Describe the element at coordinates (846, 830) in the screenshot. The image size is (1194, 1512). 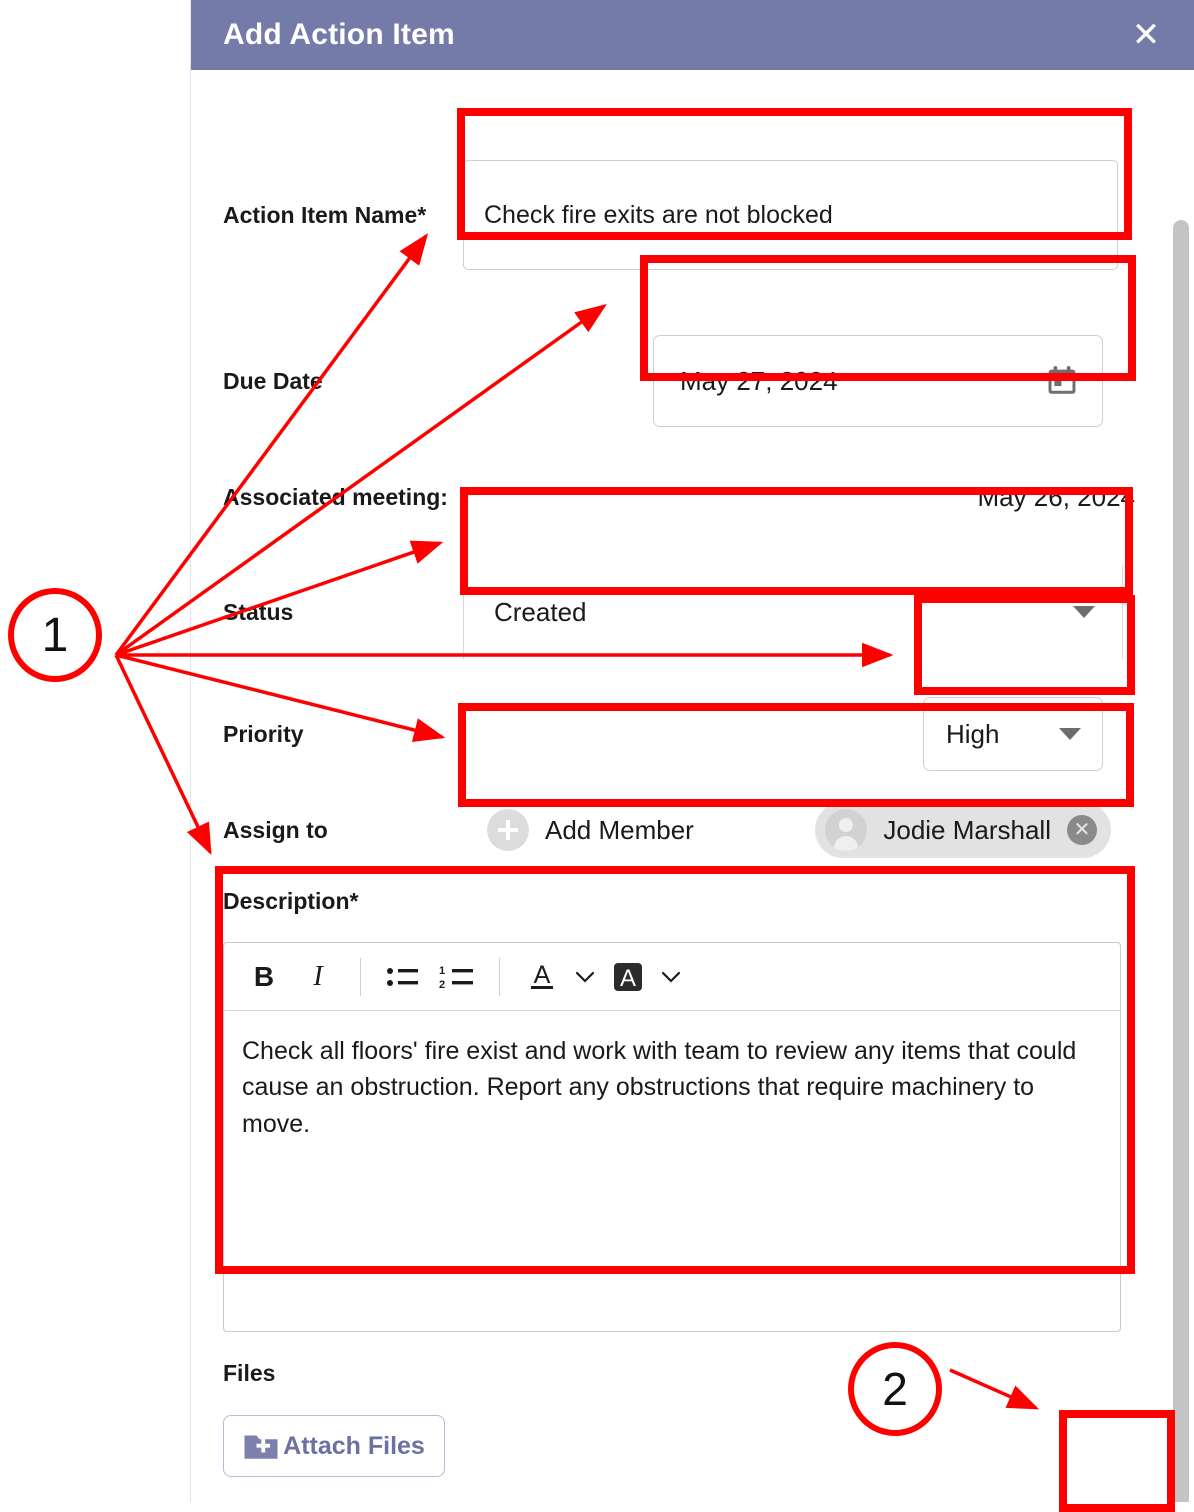
I see `user-avatar-icon` at that location.